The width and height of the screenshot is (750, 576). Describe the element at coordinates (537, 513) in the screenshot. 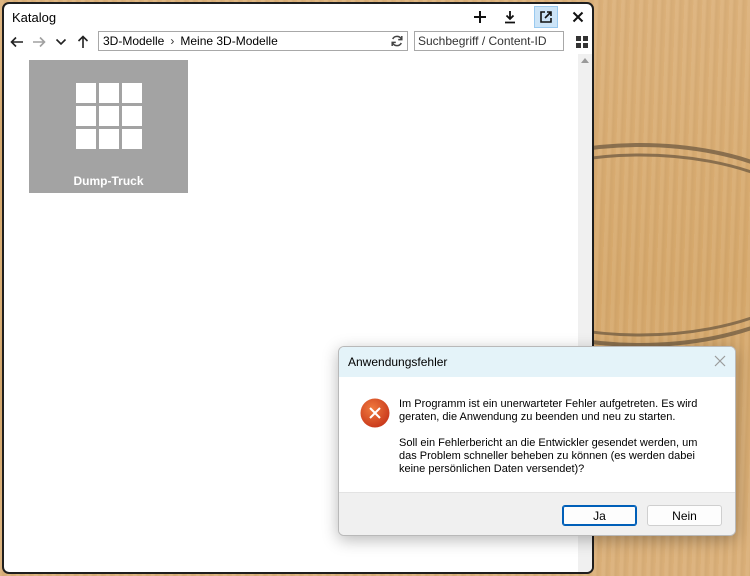

I see `dialog-footer: Ja Nein` at that location.